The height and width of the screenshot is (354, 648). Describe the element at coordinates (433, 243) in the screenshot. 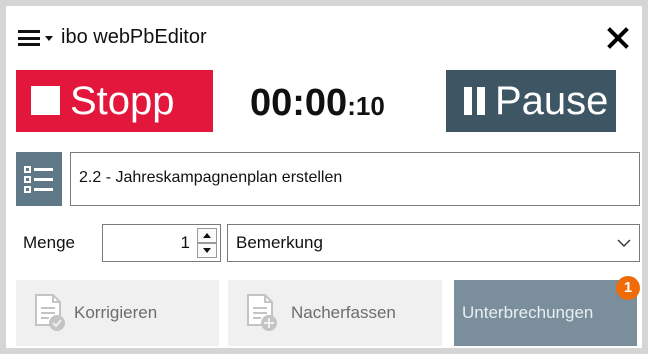

I see `remark-dropdown: Bemerkung` at that location.